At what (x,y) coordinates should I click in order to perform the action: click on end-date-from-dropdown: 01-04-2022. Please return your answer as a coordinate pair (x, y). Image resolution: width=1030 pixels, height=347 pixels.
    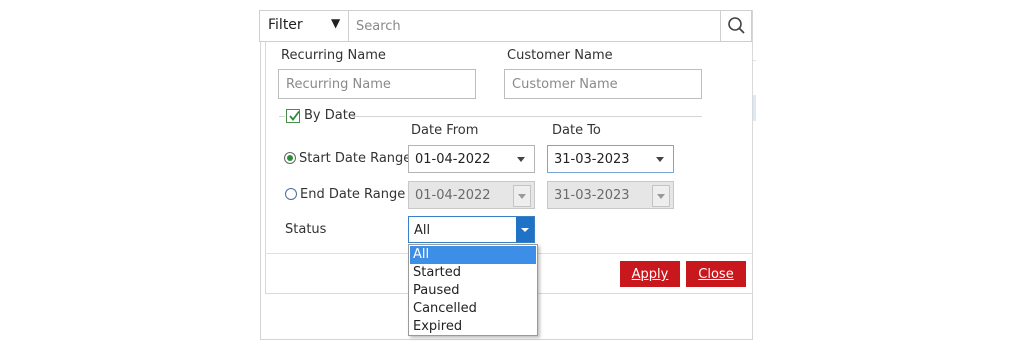
    Looking at the image, I should click on (471, 195).